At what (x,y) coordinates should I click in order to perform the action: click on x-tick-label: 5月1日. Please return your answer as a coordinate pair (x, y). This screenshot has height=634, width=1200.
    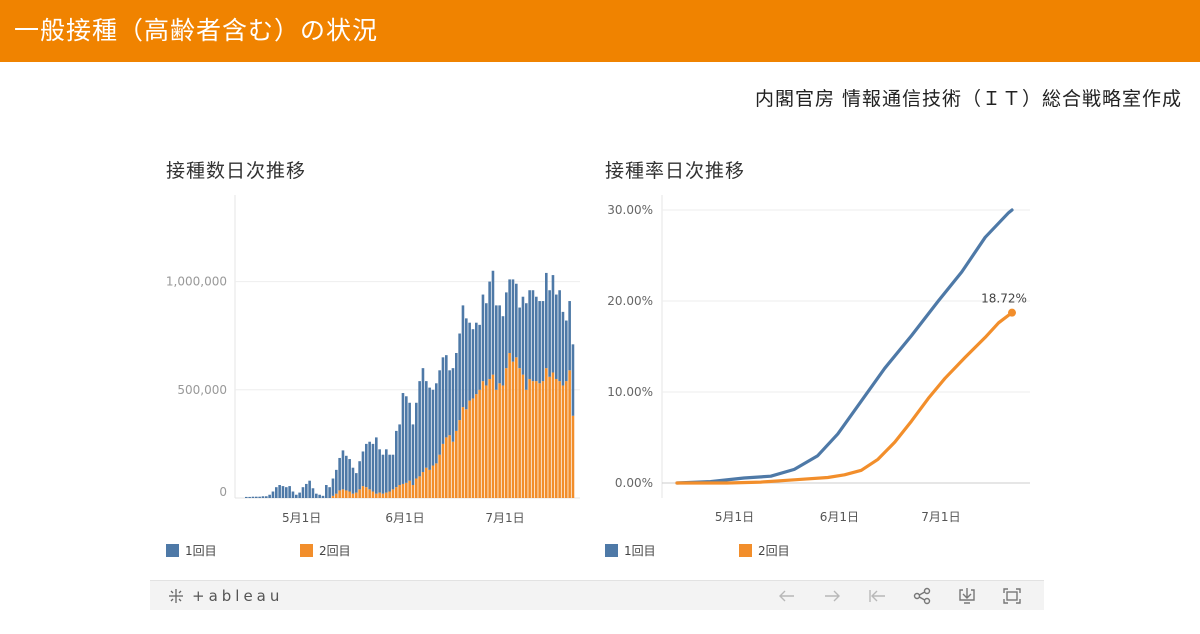
    Looking at the image, I should click on (734, 517).